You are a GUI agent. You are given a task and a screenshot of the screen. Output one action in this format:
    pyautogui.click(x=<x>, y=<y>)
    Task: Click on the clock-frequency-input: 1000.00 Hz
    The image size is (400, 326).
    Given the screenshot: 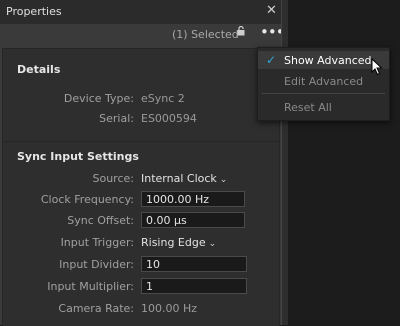 What is the action you would take?
    pyautogui.click(x=193, y=199)
    